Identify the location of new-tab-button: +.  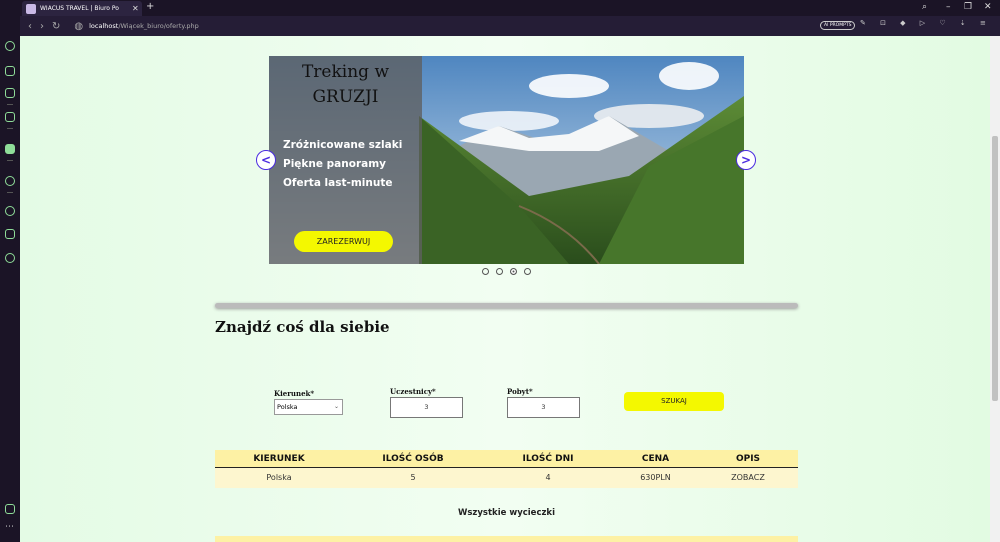
(150, 6).